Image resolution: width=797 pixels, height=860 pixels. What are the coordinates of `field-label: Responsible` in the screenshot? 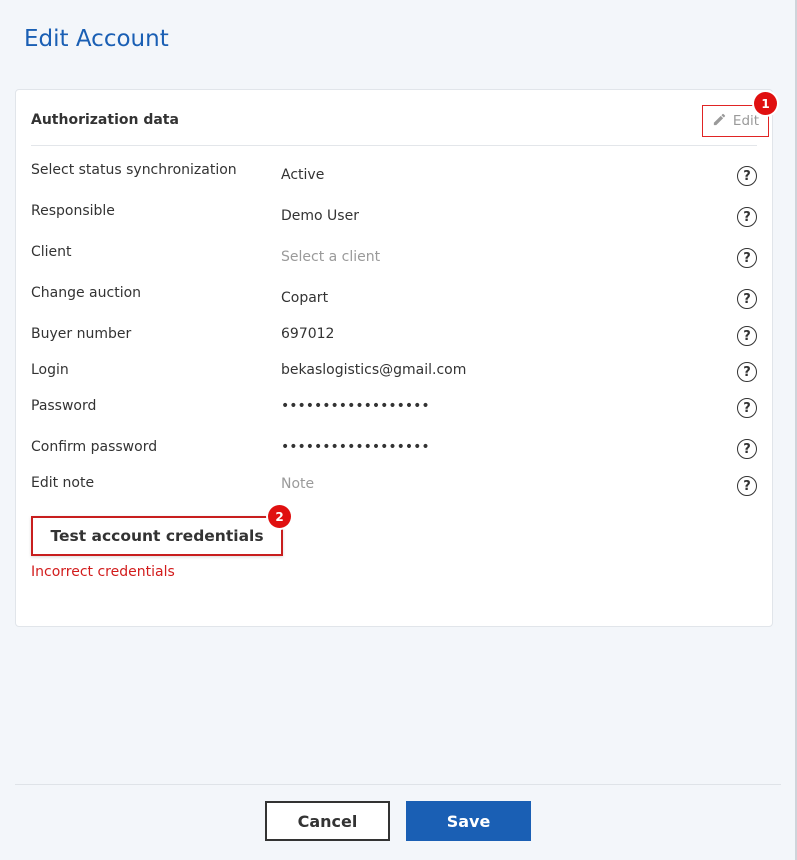 It's located at (73, 211).